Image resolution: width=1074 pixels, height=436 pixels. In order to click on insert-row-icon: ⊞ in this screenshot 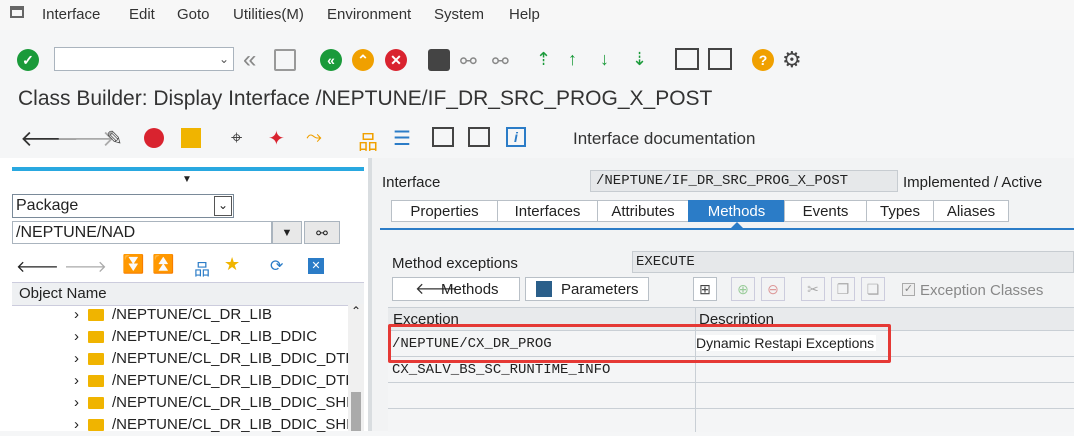, I will do `click(705, 289)`.